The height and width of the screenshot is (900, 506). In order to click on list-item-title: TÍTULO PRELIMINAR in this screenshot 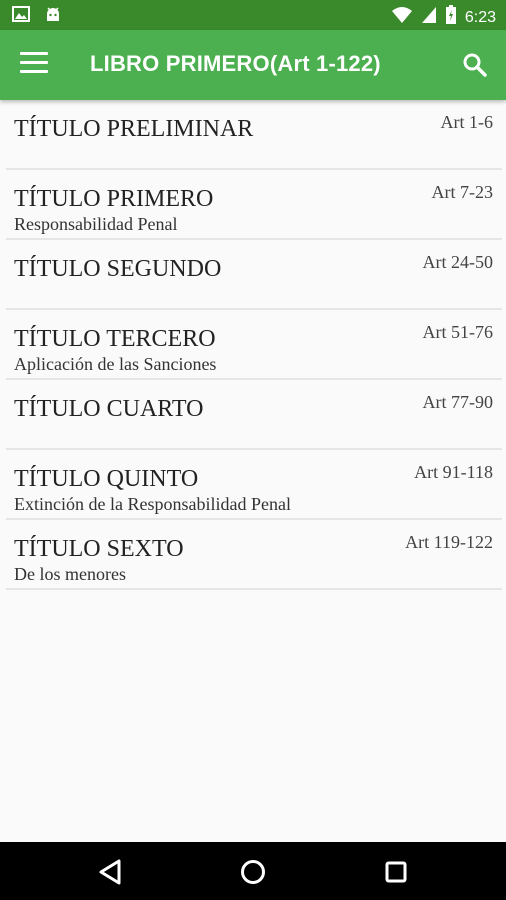, I will do `click(134, 129)`.